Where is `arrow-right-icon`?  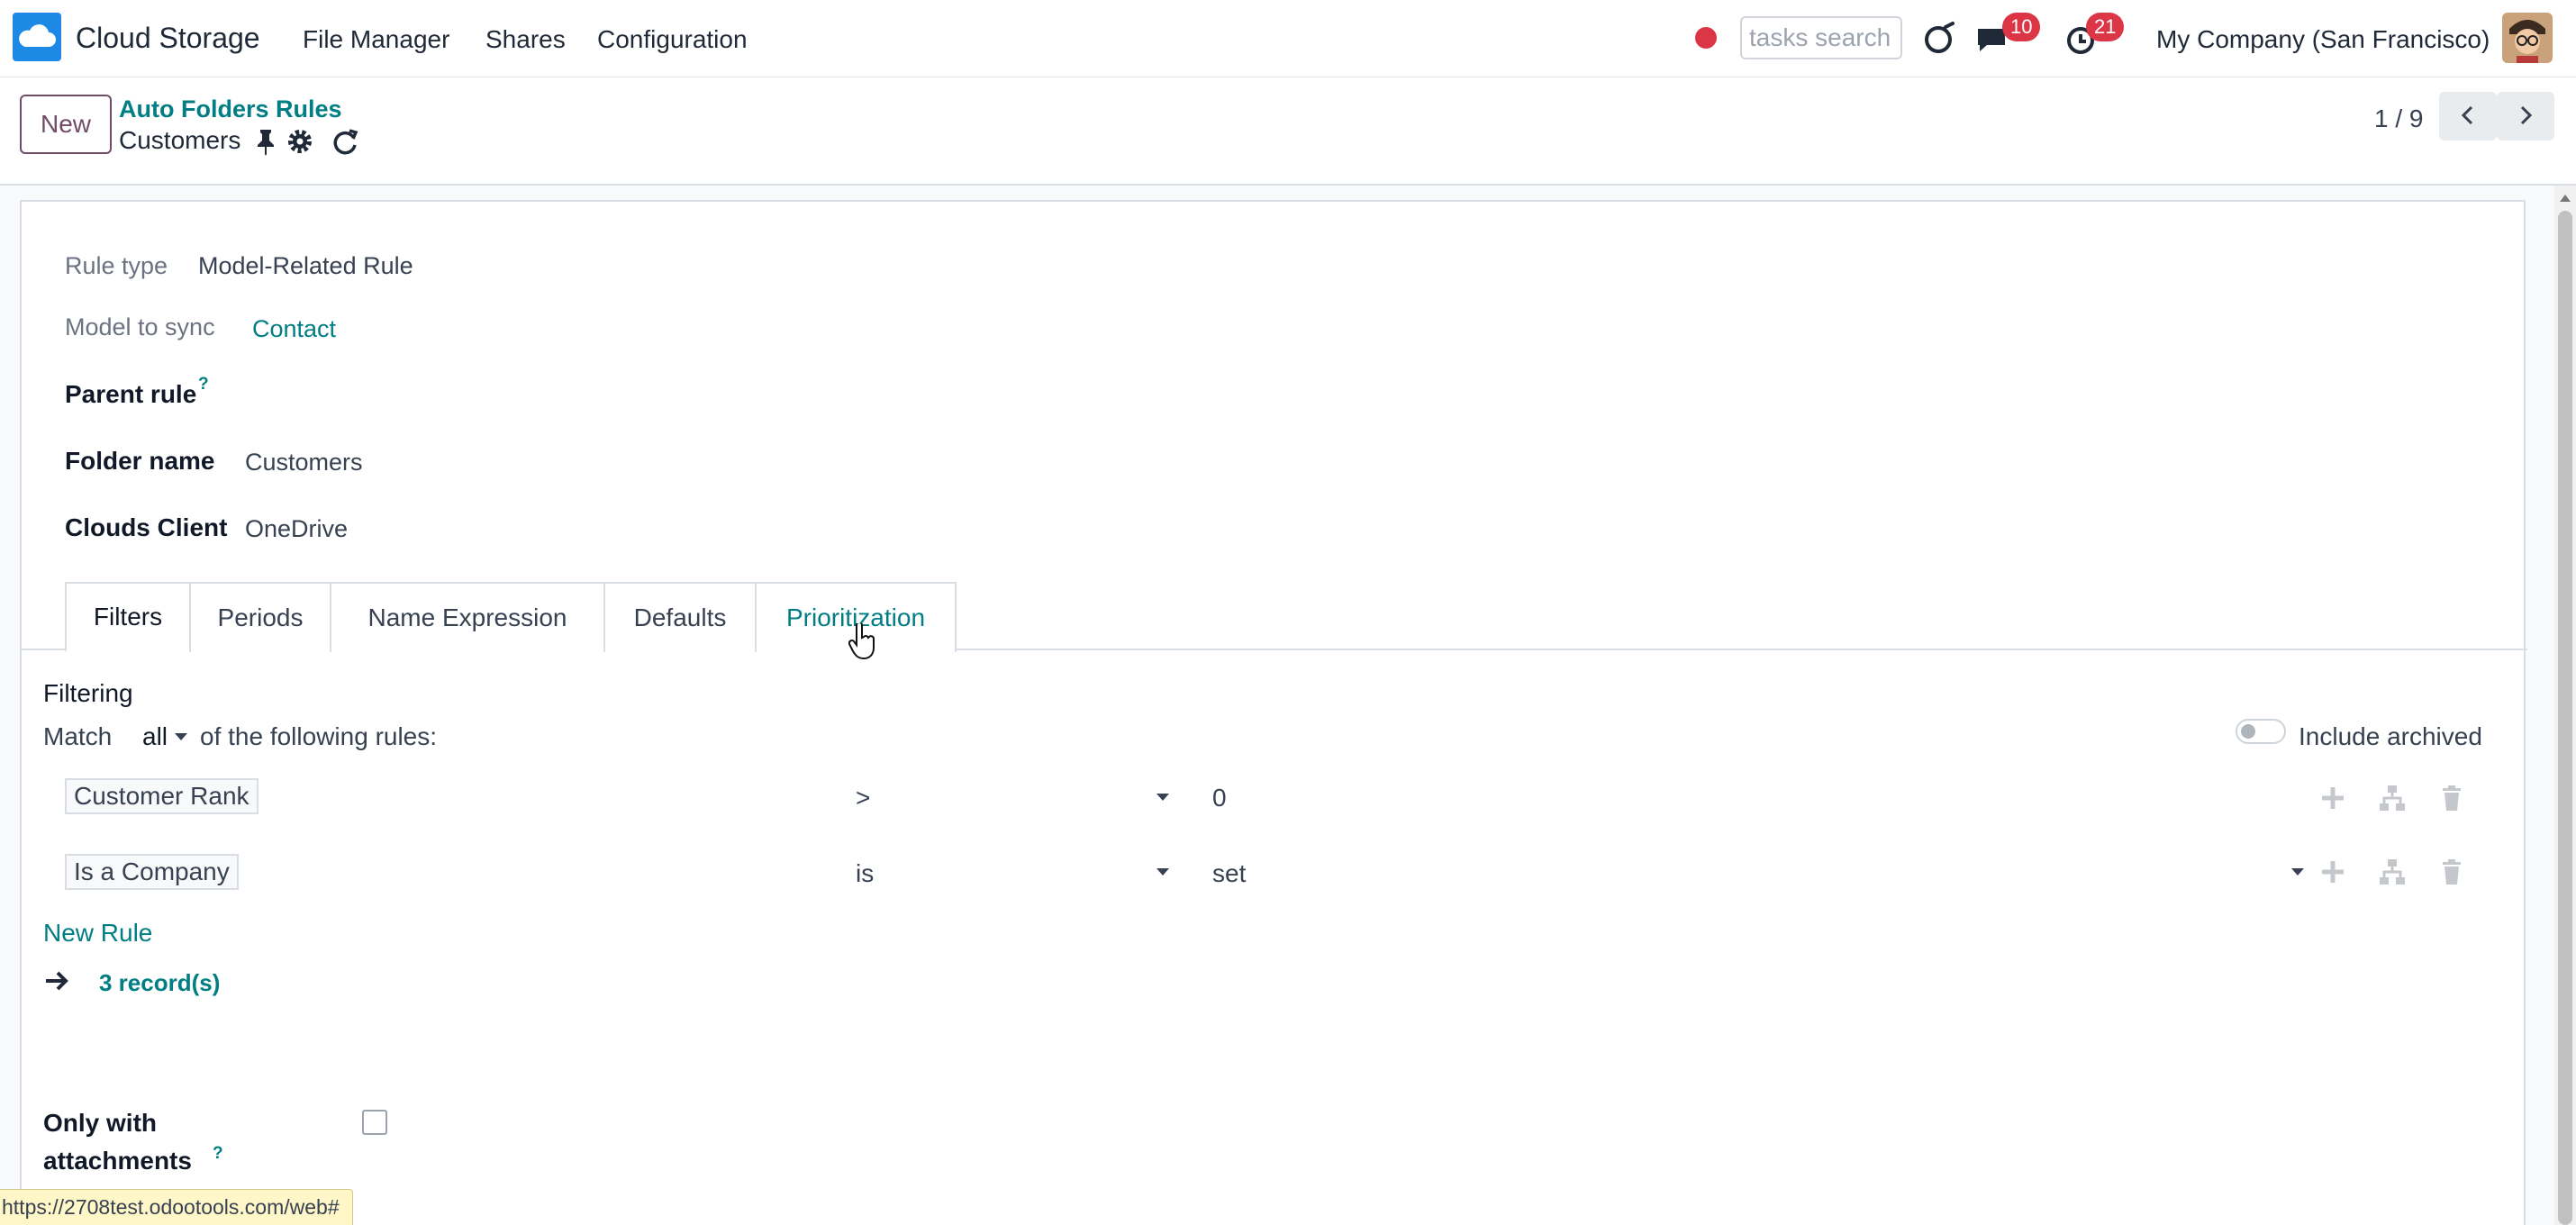
arrow-right-icon is located at coordinates (57, 981).